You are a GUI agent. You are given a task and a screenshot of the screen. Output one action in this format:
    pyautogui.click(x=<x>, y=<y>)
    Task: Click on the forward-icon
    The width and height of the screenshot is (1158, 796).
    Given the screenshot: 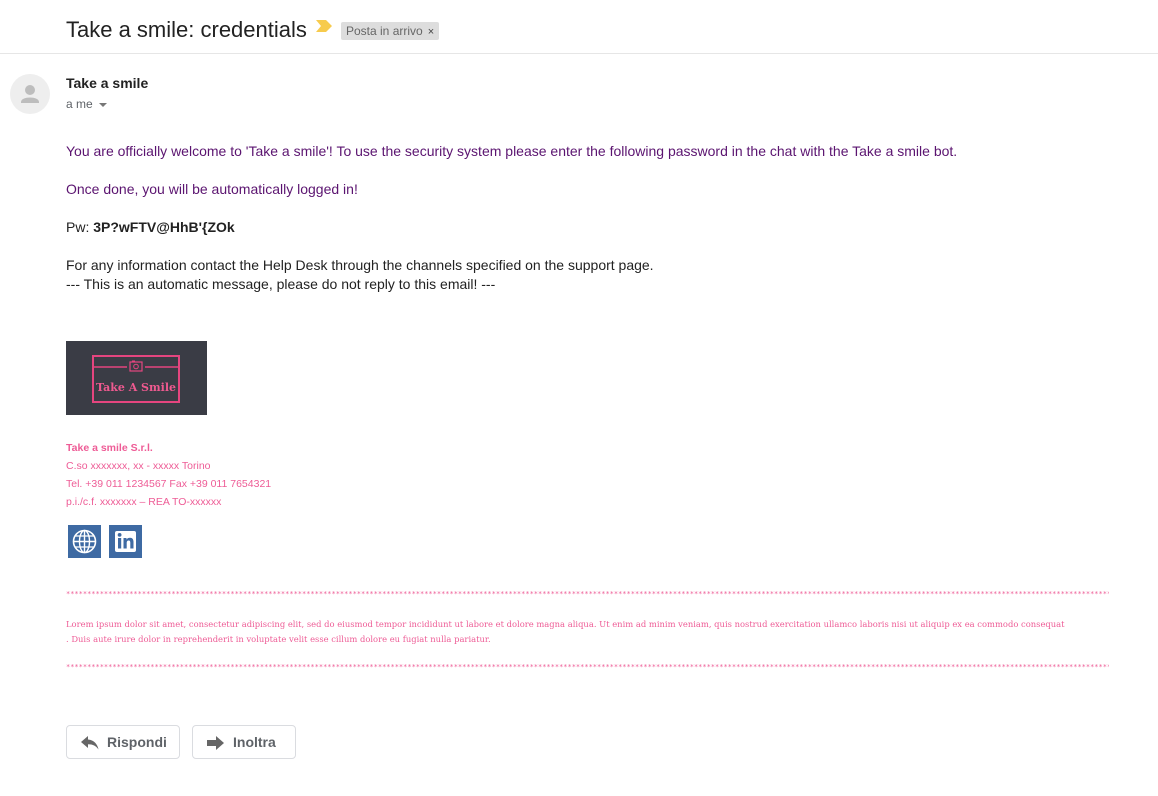 What is the action you would take?
    pyautogui.click(x=216, y=744)
    